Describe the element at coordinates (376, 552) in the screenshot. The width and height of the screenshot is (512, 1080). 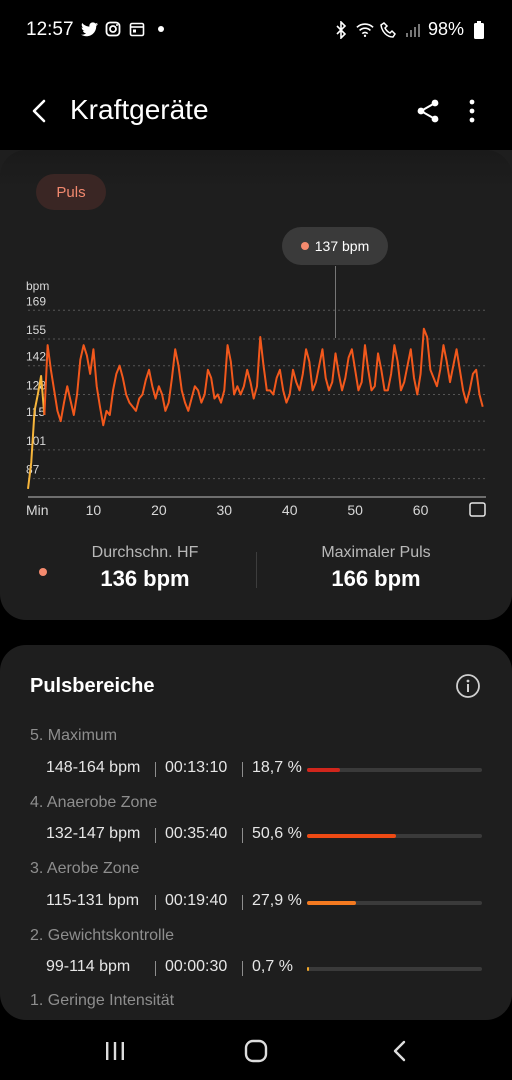
I see `max-hr-label: Maximaler Puls` at that location.